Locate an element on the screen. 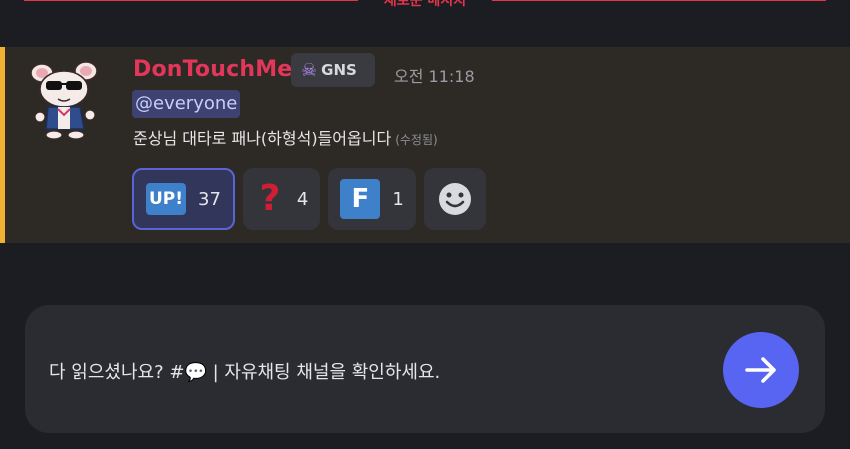 The width and height of the screenshot is (850, 449). new-messages-divider: 새로운 메시지 is located at coordinates (425, 7).